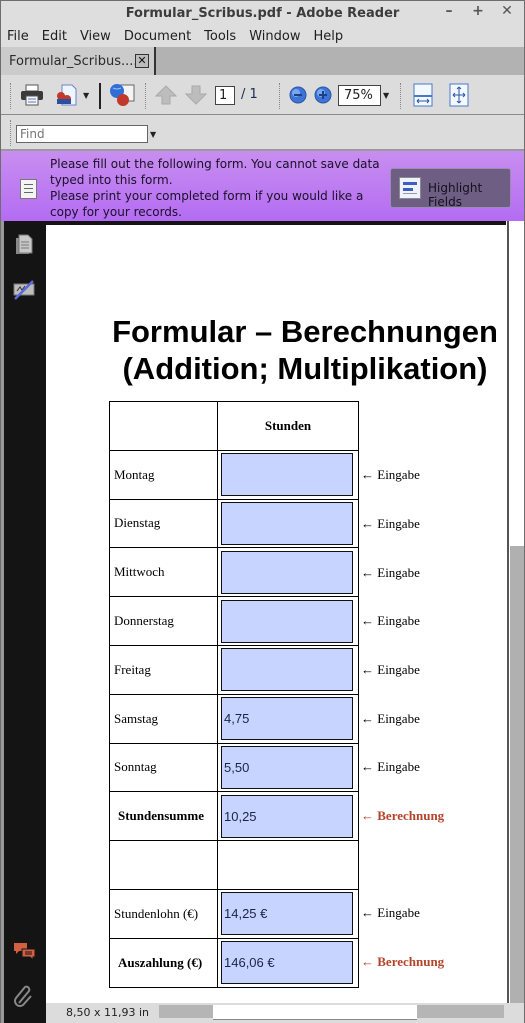 This screenshot has height=1023, width=525. I want to click on row-label: Stundensumme, so click(163, 816).